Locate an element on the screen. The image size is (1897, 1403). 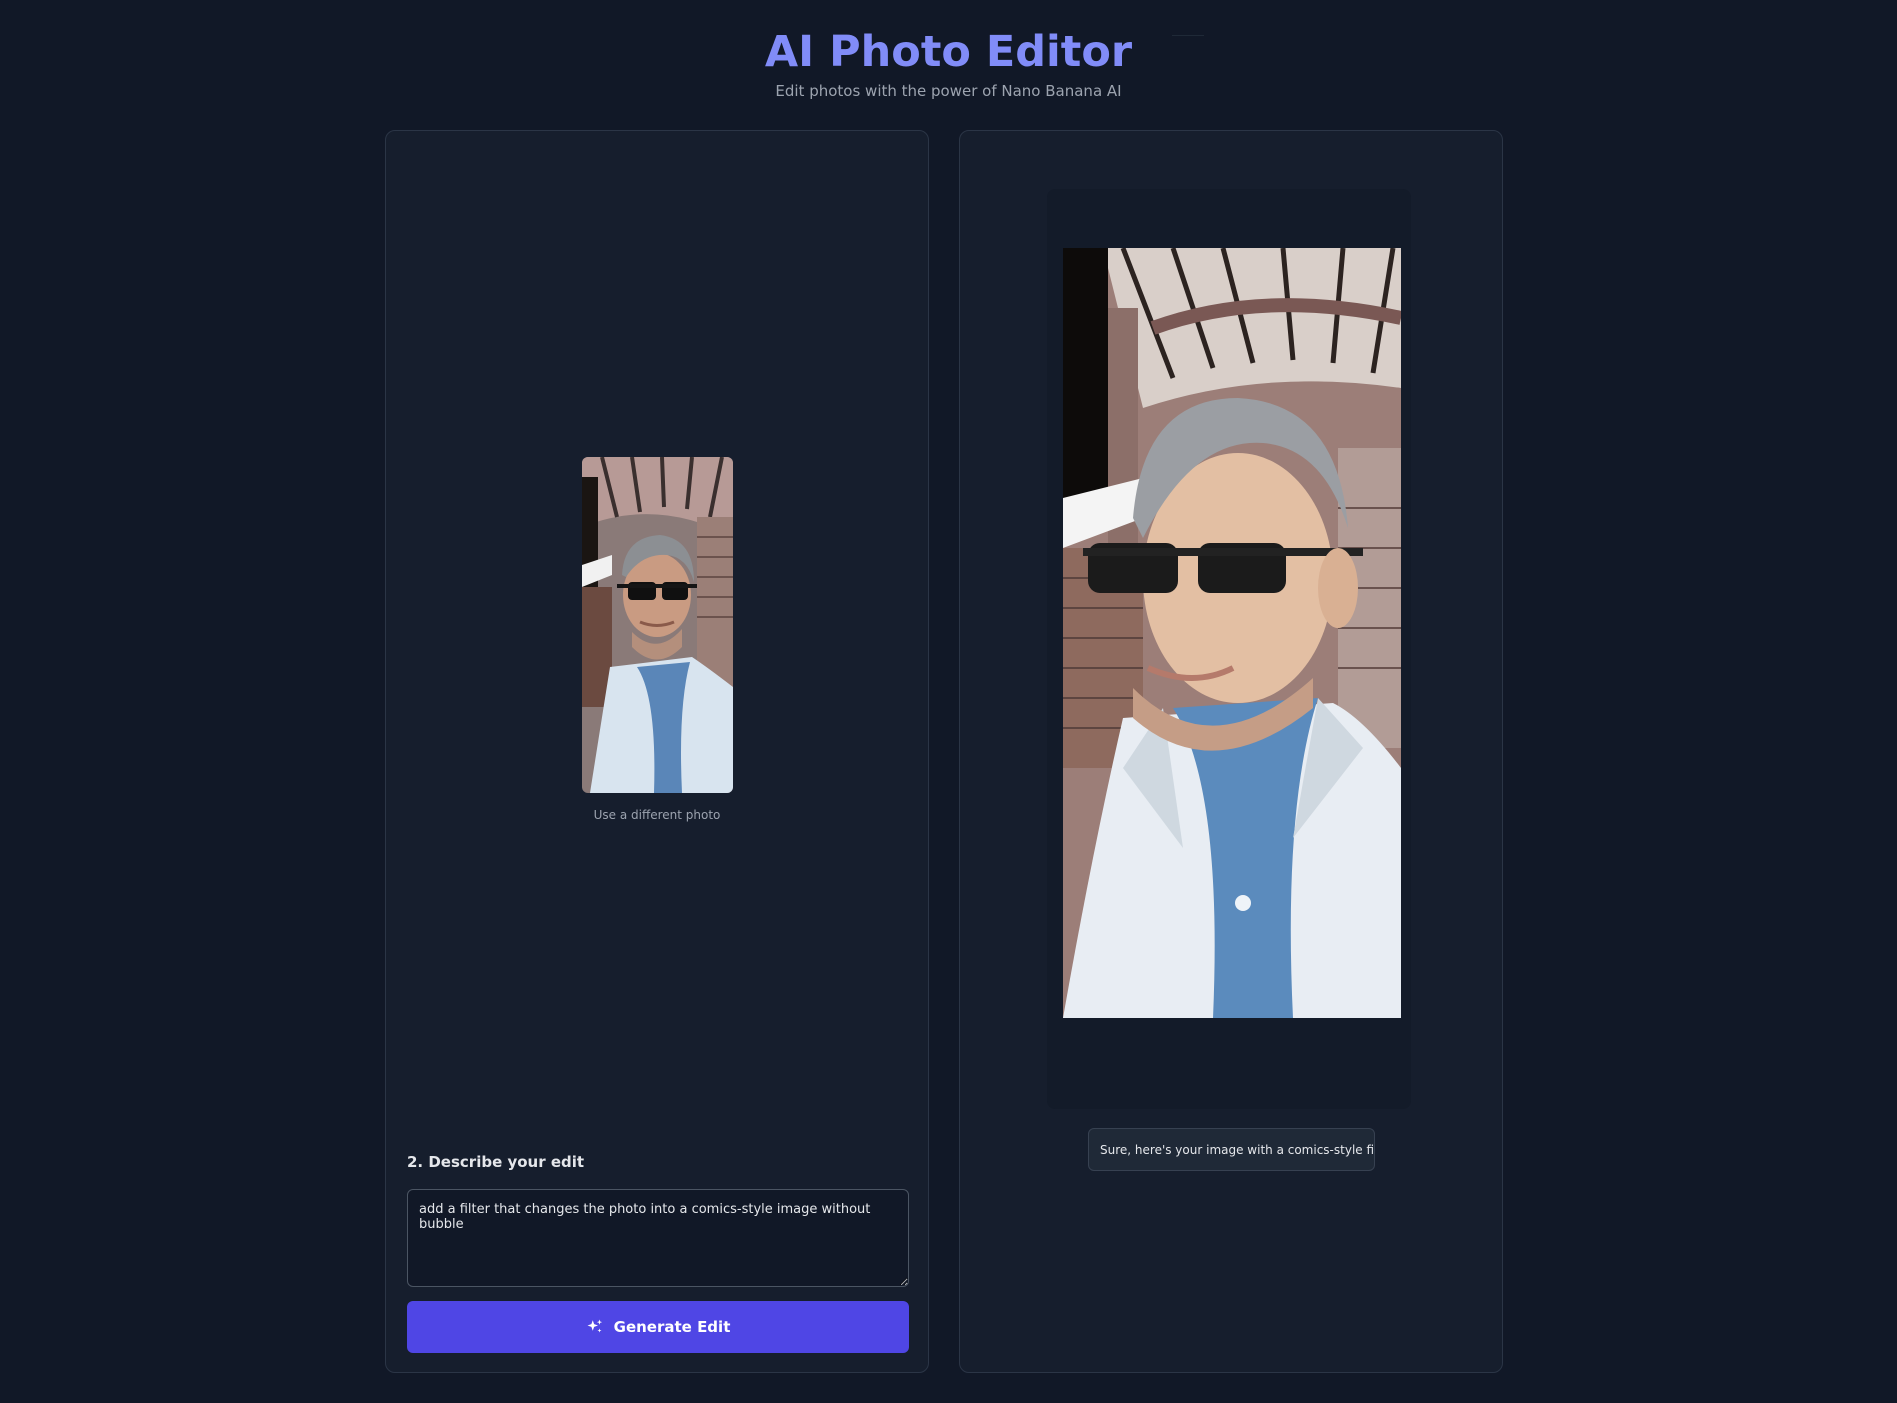
generate-edit-label: Generate Edit is located at coordinates (672, 1327).